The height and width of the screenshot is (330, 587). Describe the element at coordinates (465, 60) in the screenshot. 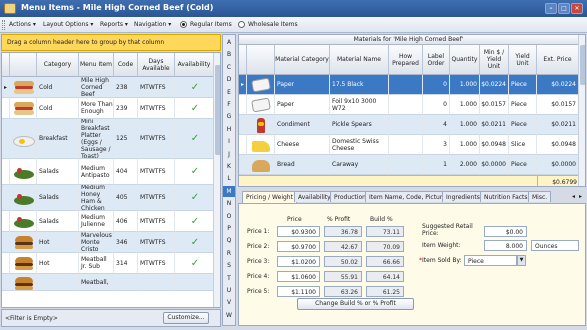

I see `quantity-header: Quantity` at that location.